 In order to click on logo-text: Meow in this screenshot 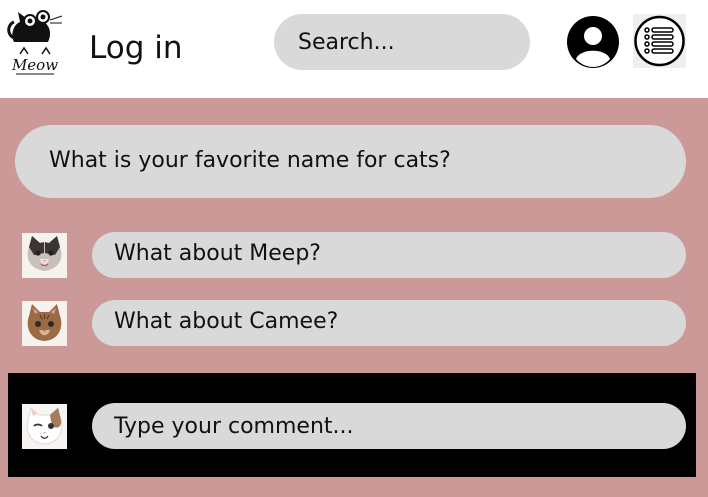, I will do `click(34, 65)`.